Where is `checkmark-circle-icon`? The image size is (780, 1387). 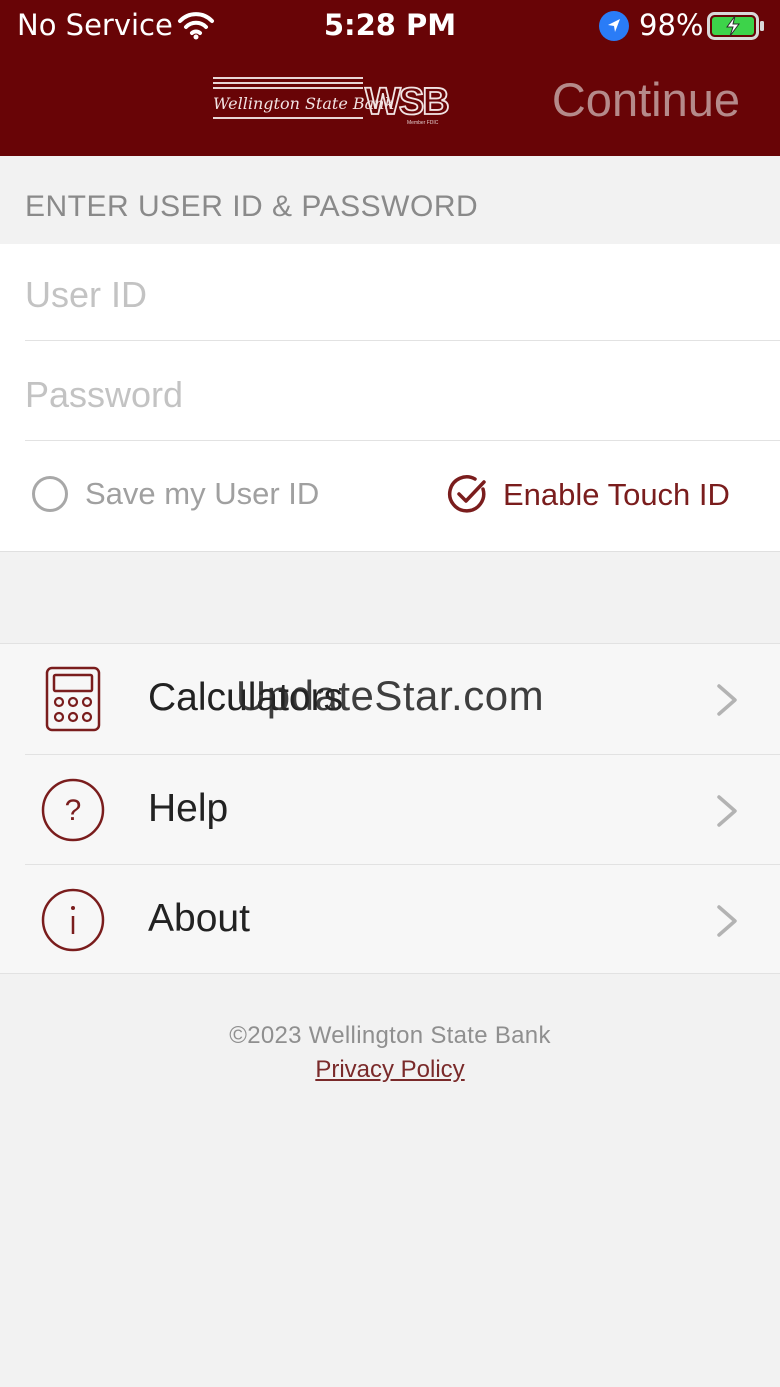 checkmark-circle-icon is located at coordinates (468, 495).